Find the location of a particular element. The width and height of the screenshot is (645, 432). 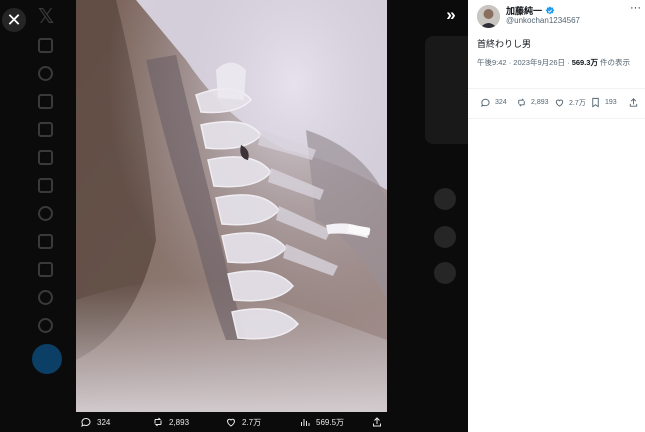

avatar-image is located at coordinates (488, 16).